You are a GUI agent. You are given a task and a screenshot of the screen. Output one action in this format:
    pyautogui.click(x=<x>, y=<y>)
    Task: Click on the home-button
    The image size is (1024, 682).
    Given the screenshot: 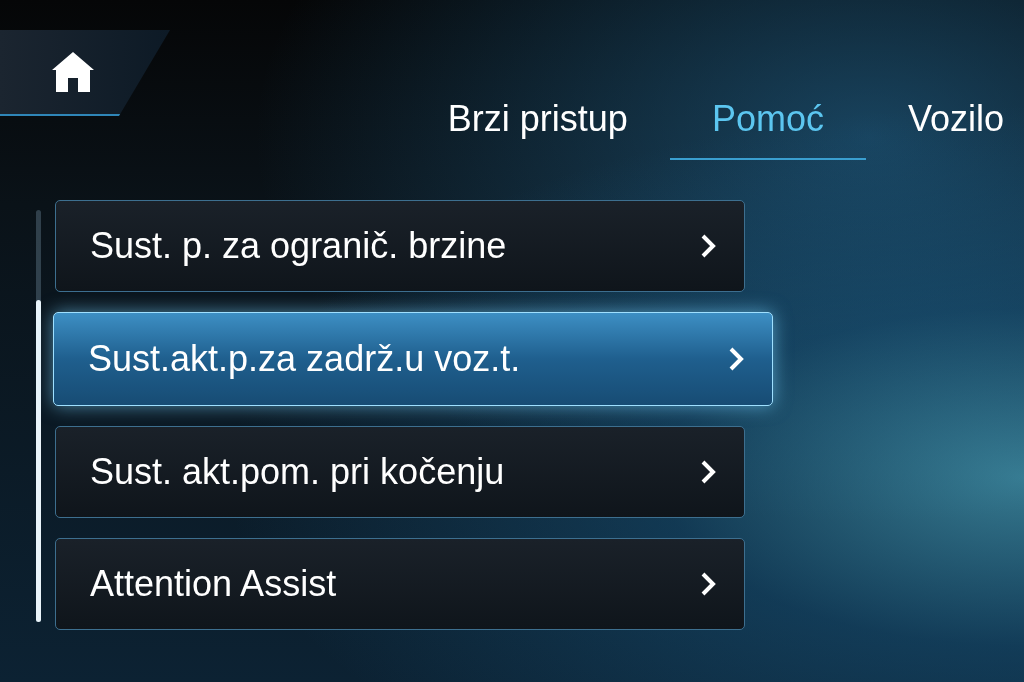 What is the action you would take?
    pyautogui.click(x=85, y=73)
    